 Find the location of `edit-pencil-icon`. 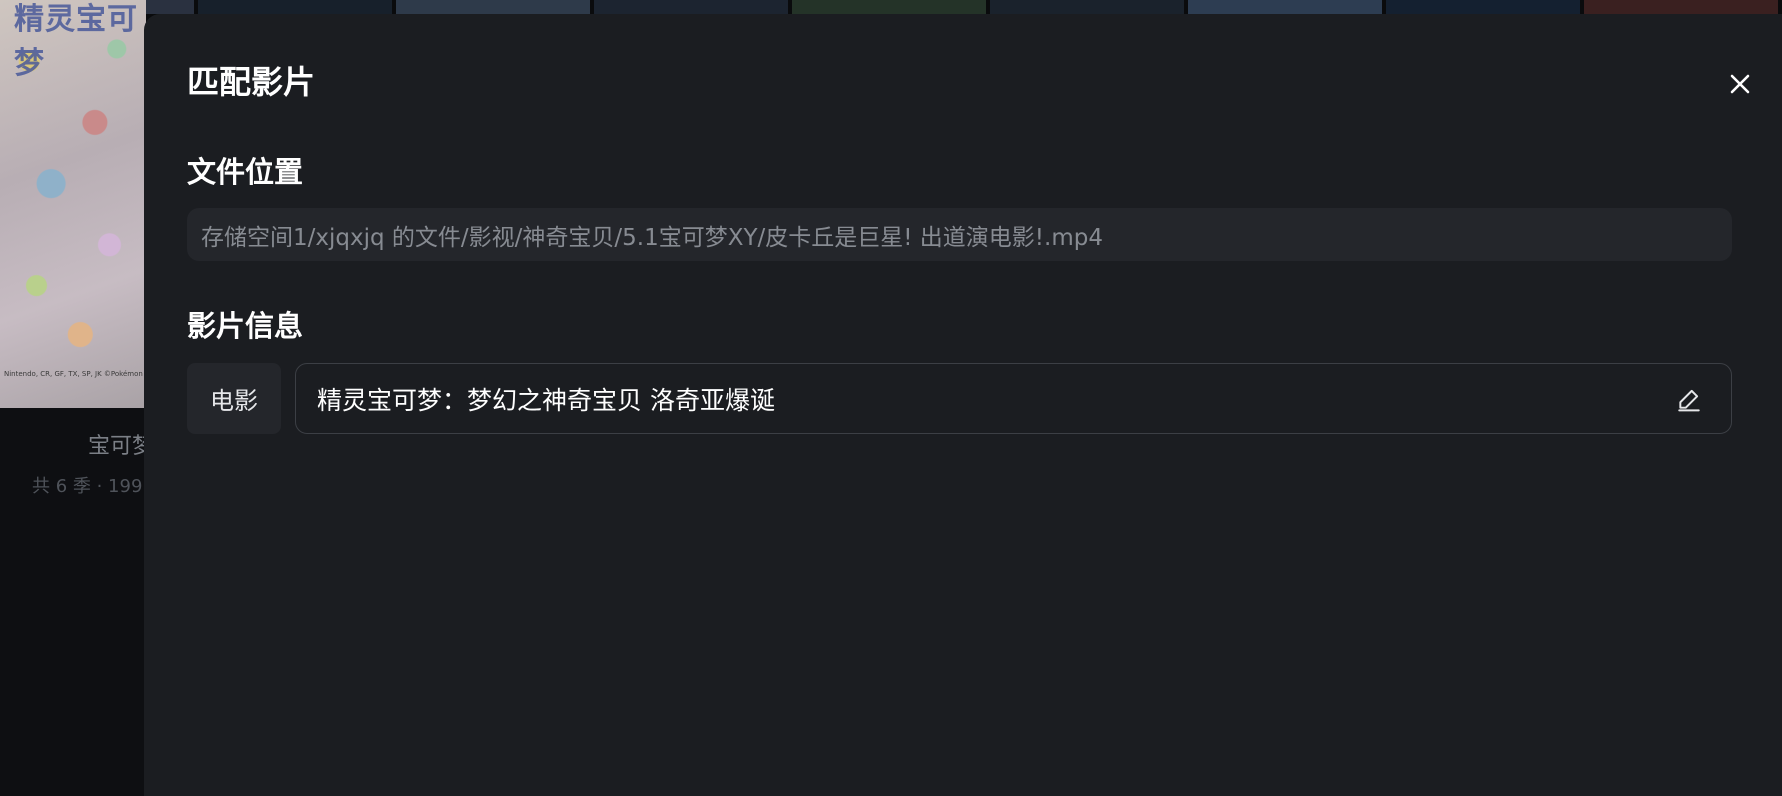

edit-pencil-icon is located at coordinates (1689, 400).